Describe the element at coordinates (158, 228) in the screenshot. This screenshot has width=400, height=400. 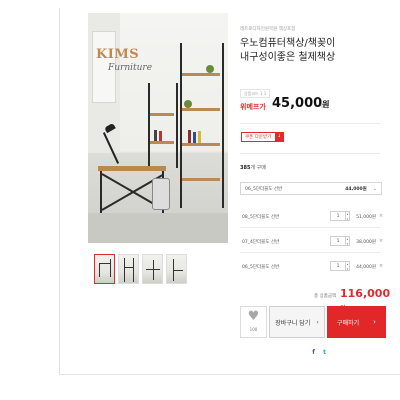
I see `image-floor-rug` at that location.